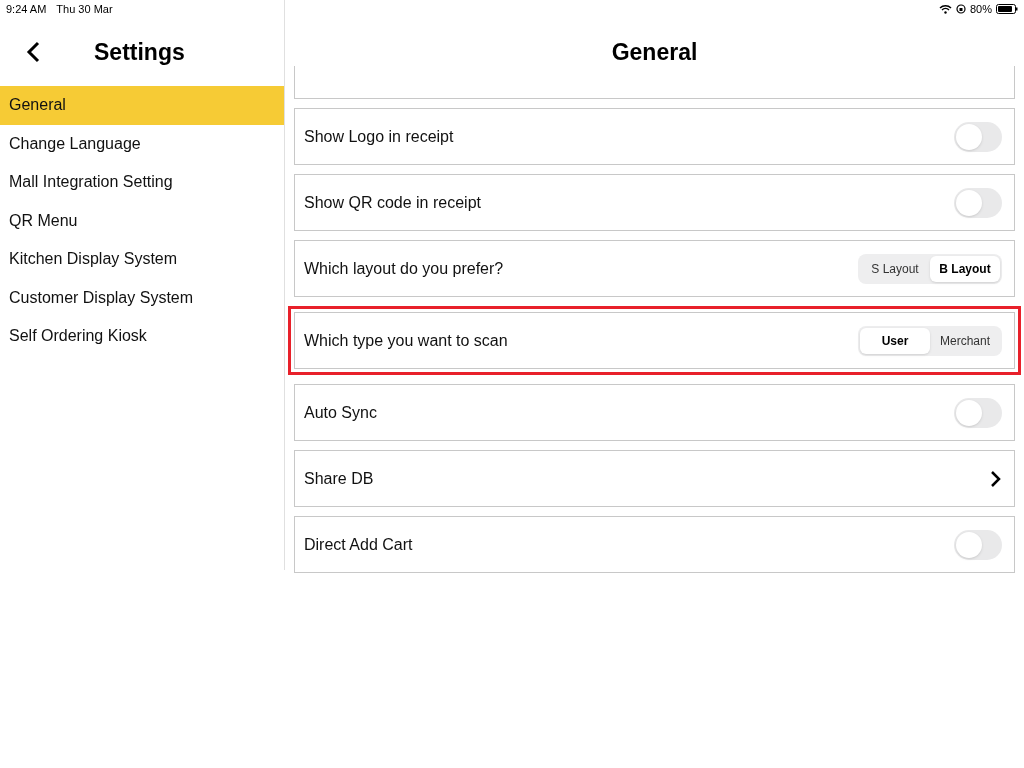 The image size is (1024, 768). Describe the element at coordinates (980, 9) in the screenshot. I see `battery-percent: 80%` at that location.